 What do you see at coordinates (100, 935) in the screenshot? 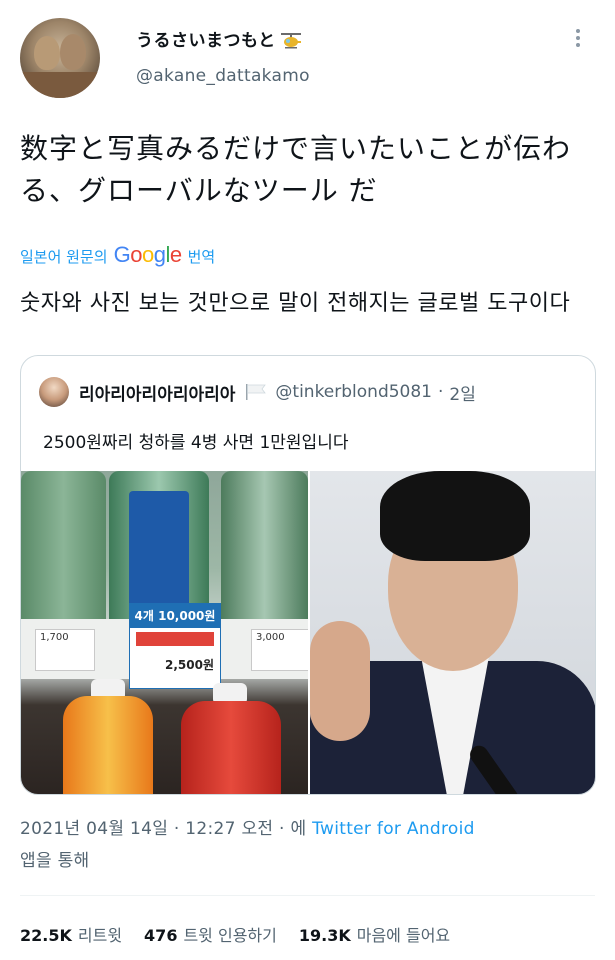
I see `retweets-label: 리트윗` at bounding box center [100, 935].